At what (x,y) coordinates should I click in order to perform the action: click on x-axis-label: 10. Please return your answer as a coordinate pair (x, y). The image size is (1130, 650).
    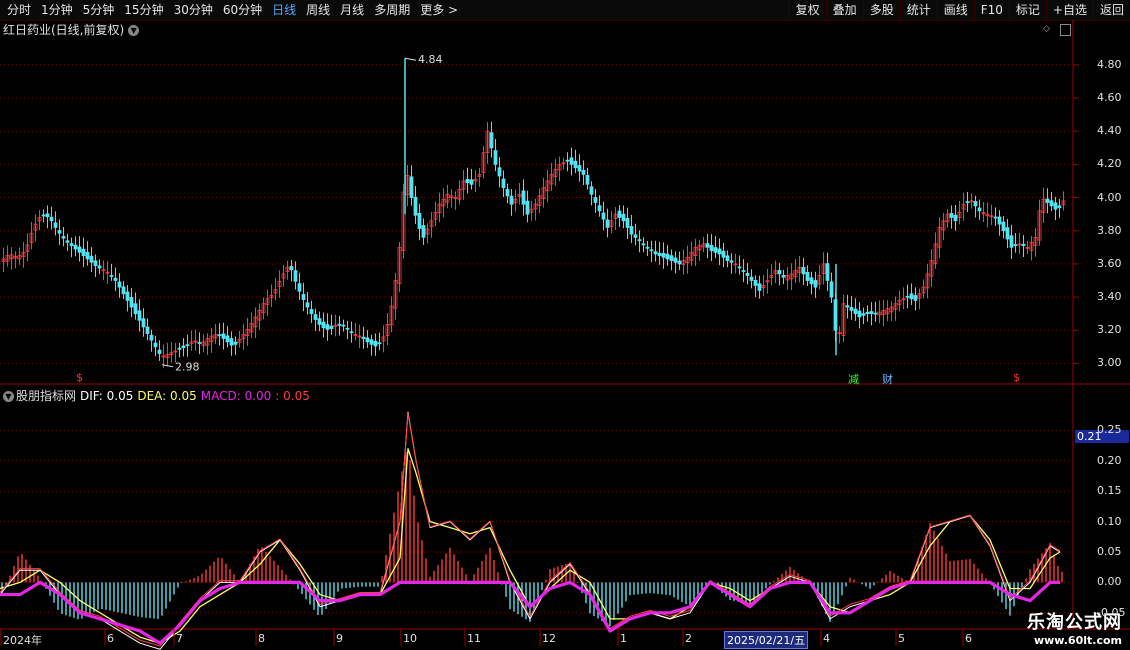
    Looking at the image, I should click on (410, 638).